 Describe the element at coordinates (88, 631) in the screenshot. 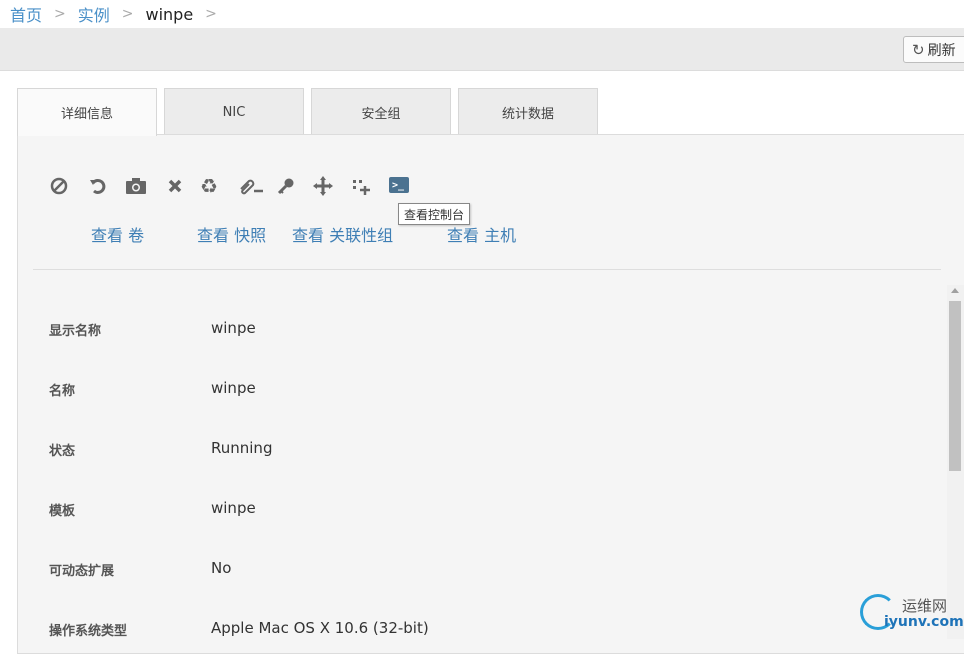

I see `field-label-os-type: 操作系统类型` at that location.